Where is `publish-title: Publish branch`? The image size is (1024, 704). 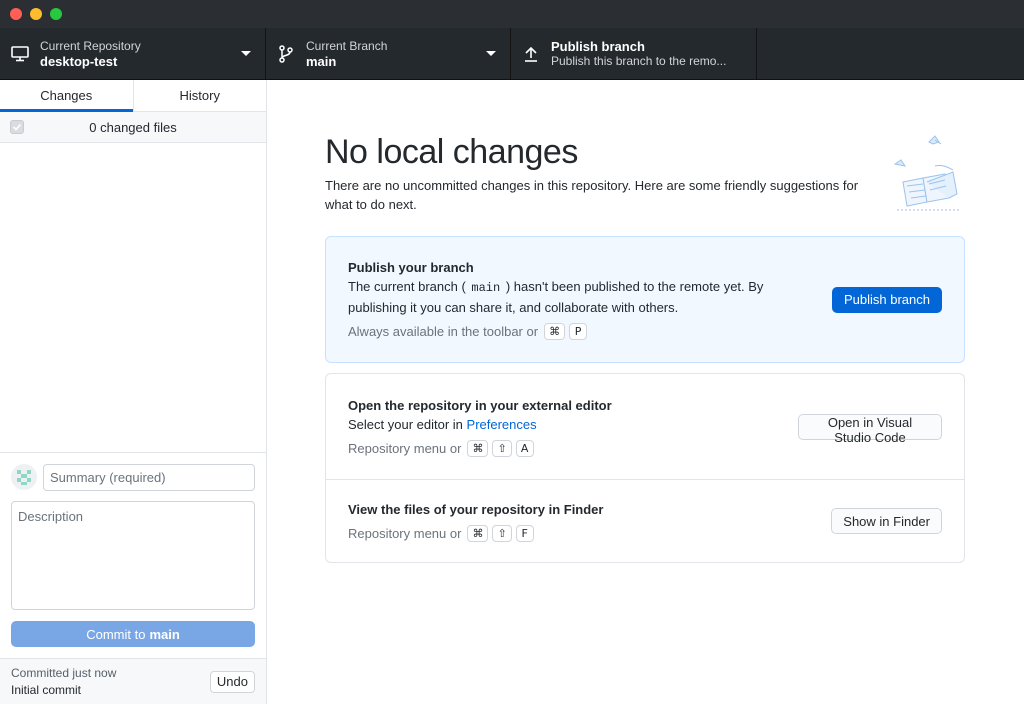 publish-title: Publish branch is located at coordinates (598, 46).